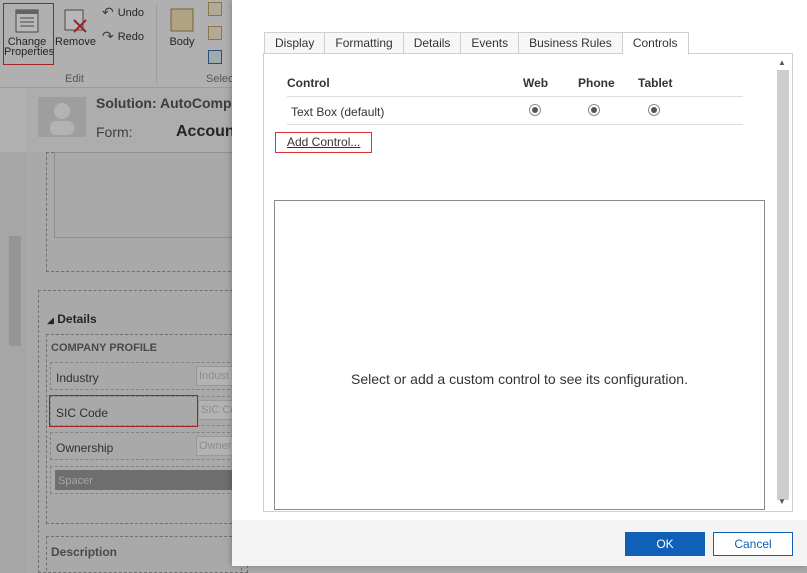  I want to click on radio-tablet, so click(654, 110).